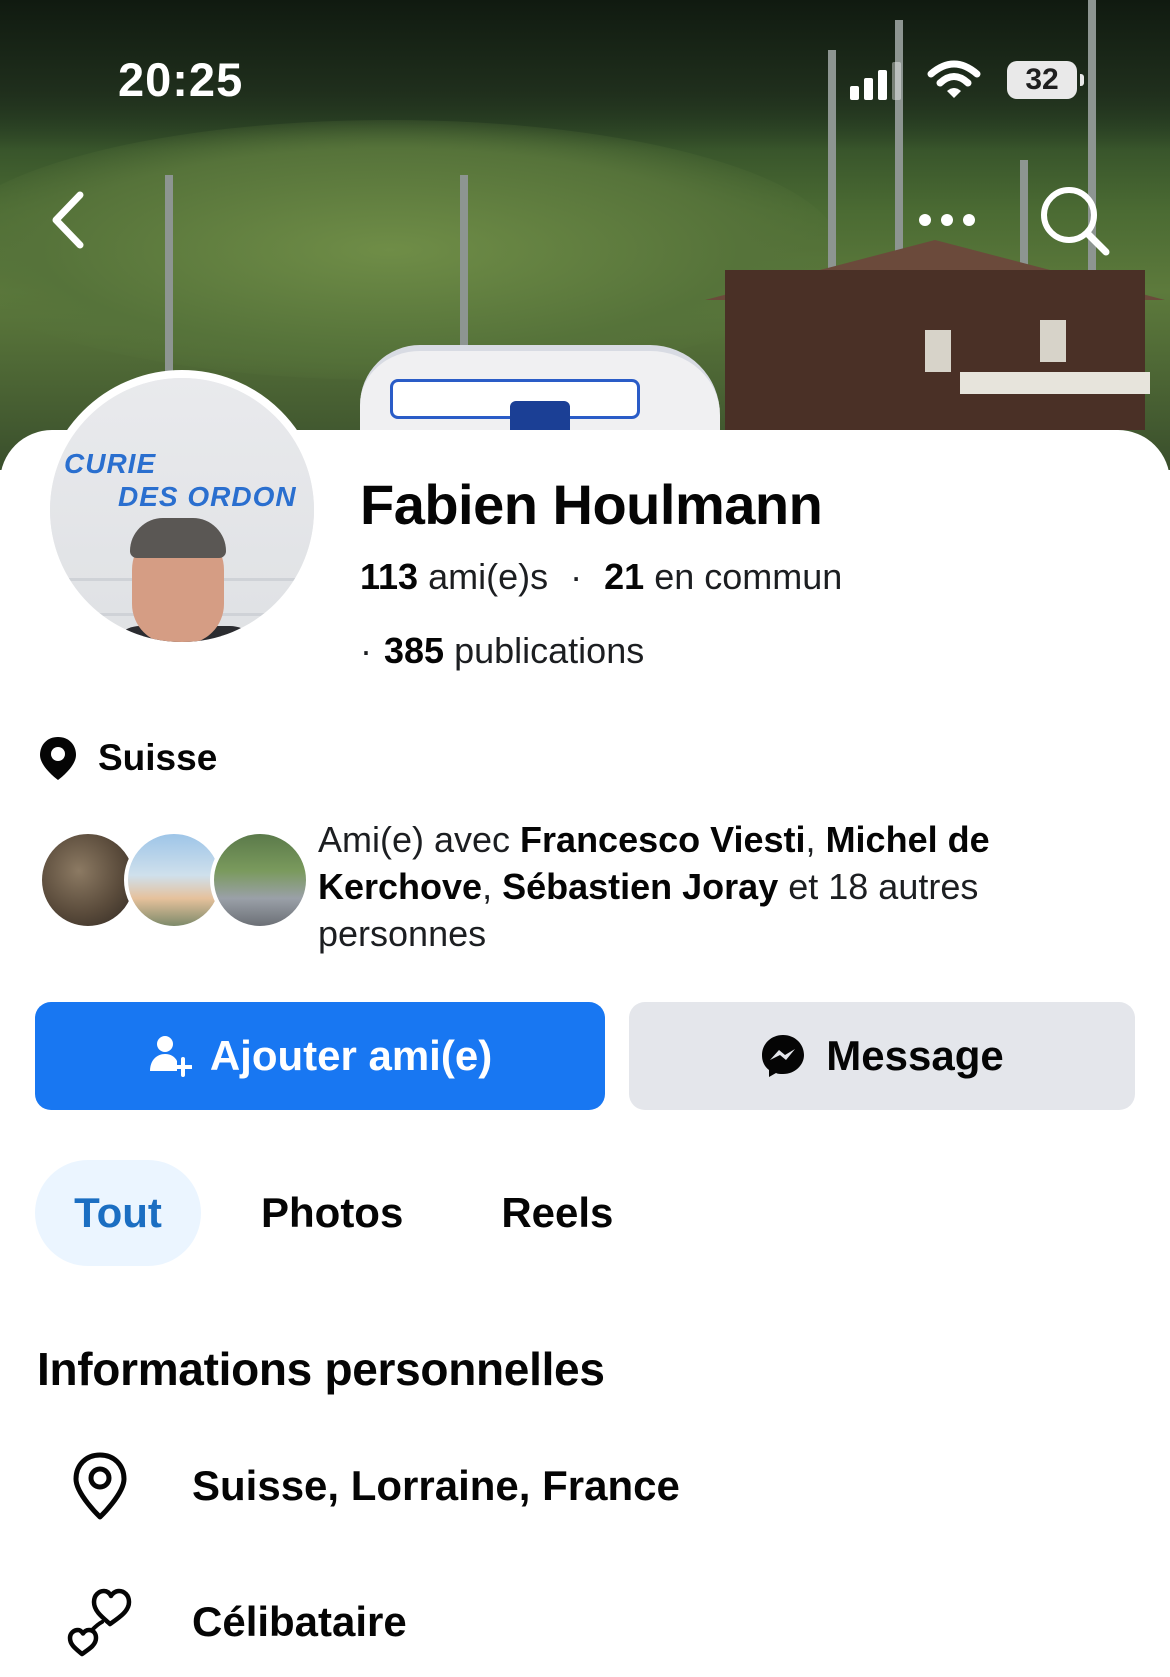  I want to click on avatar-banner-text: DES ORDON, so click(207, 496).